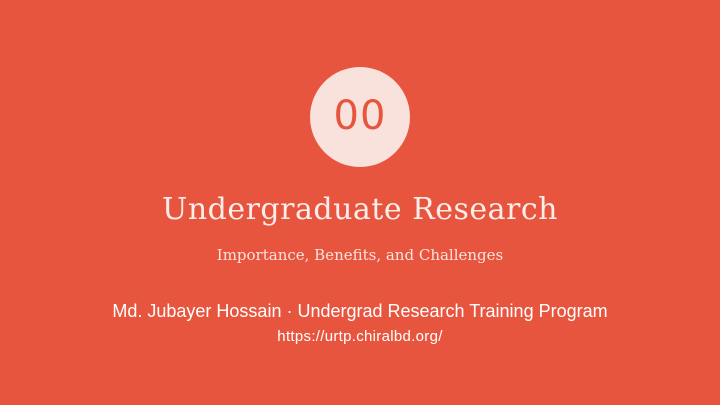 This screenshot has height=405, width=720. What do you see at coordinates (360, 336) in the screenshot?
I see `program-url: https://urtp.chiralbd.org/` at bounding box center [360, 336].